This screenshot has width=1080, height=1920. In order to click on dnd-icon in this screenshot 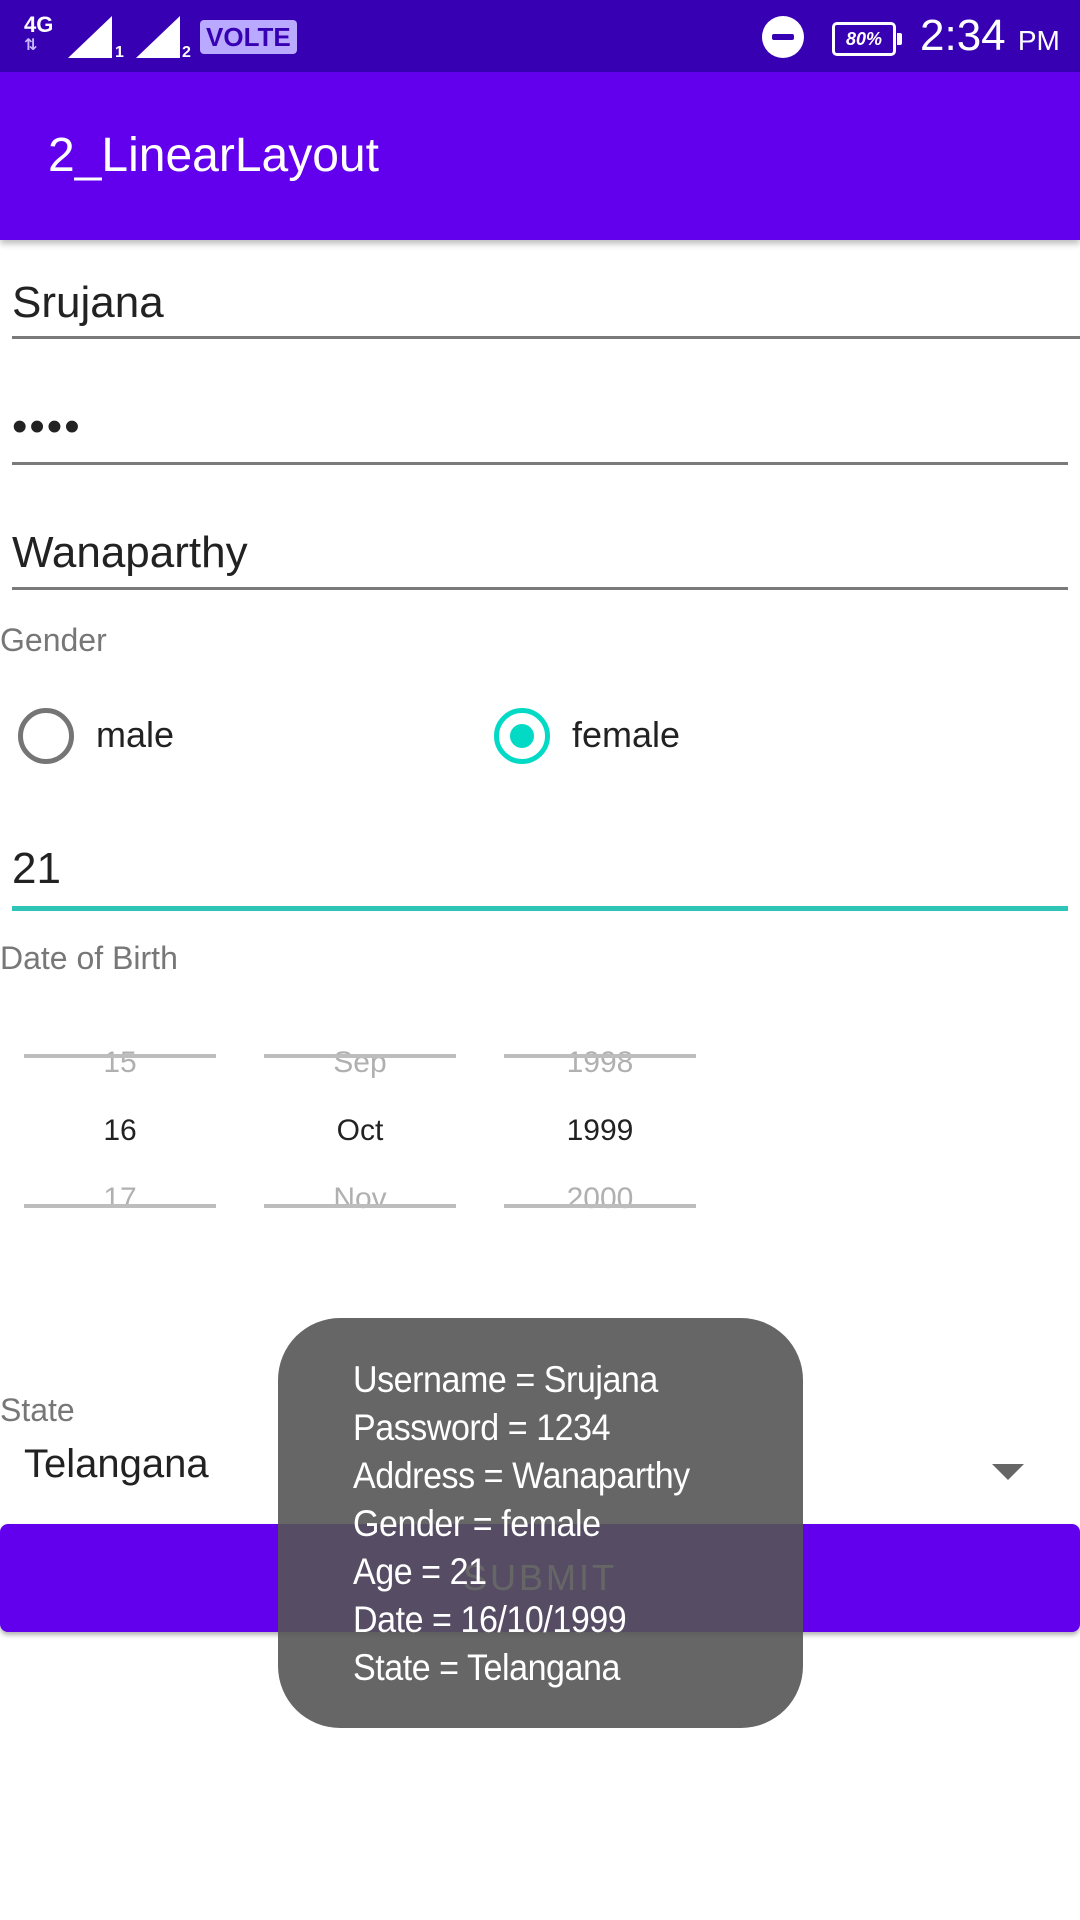, I will do `click(783, 37)`.